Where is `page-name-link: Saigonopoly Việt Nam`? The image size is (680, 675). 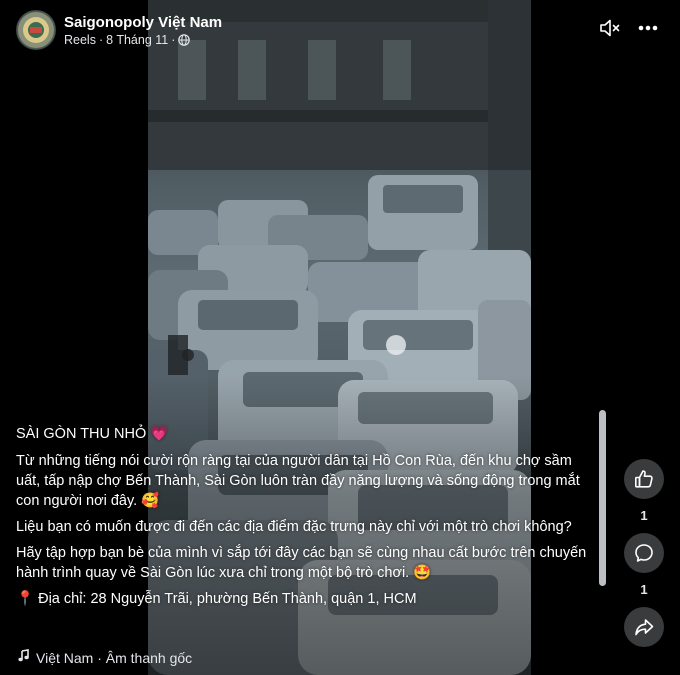 page-name-link: Saigonopoly Việt Nam is located at coordinates (143, 22).